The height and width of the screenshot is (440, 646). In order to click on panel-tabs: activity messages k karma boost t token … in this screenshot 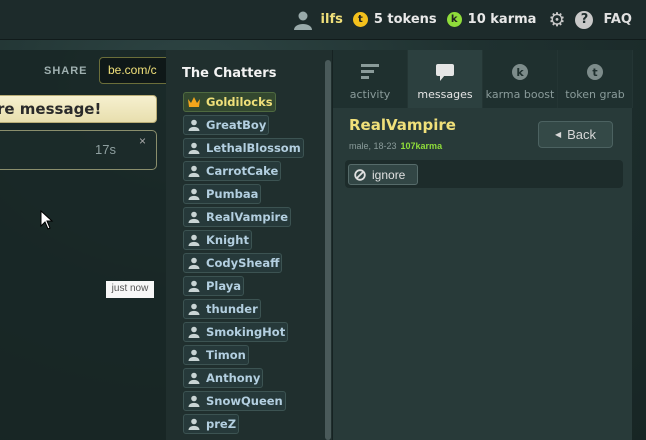, I will do `click(483, 79)`.